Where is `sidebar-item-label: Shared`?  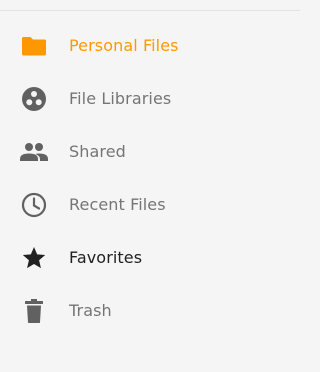
sidebar-item-label: Shared is located at coordinates (97, 151).